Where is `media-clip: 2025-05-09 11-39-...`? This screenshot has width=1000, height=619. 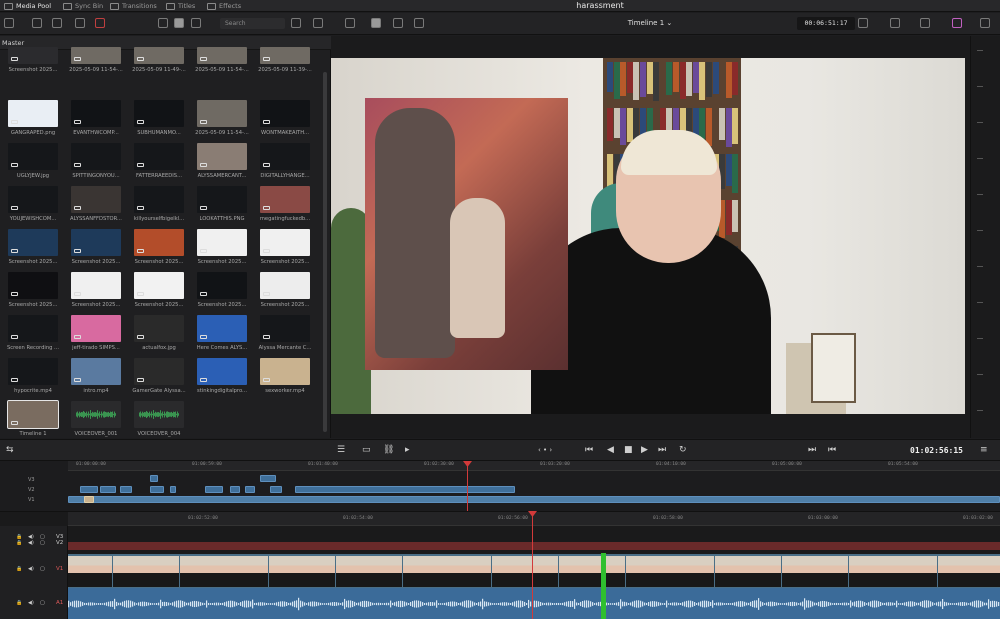 media-clip: 2025-05-09 11-39-... is located at coordinates (285, 66).